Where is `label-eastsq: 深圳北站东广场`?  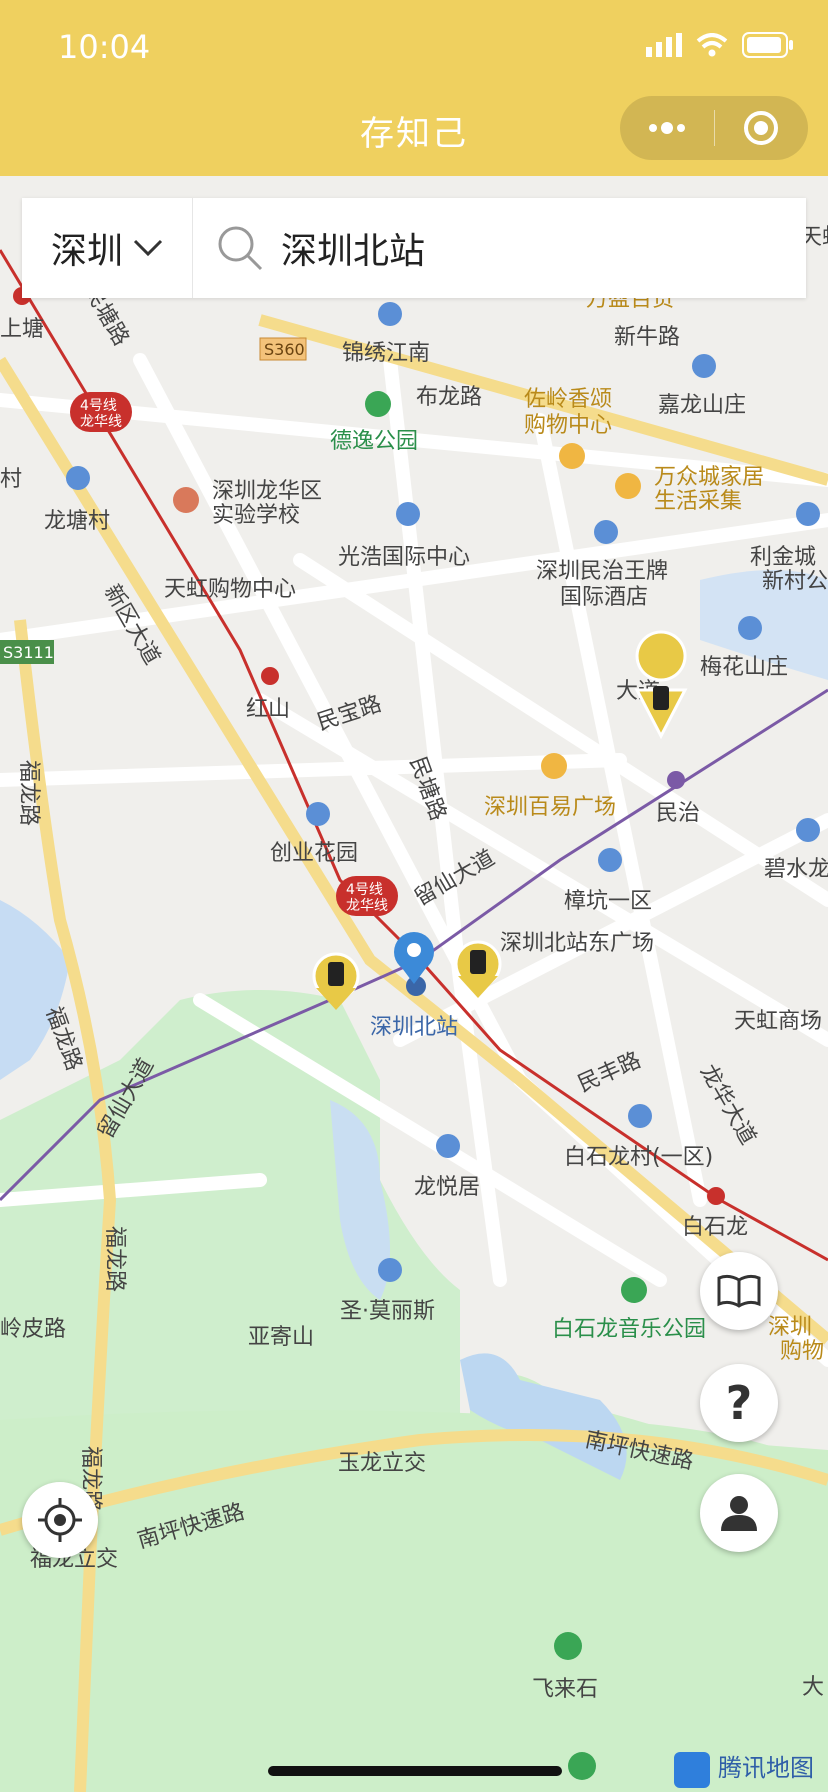
label-eastsq: 深圳北站东广场 is located at coordinates (577, 943).